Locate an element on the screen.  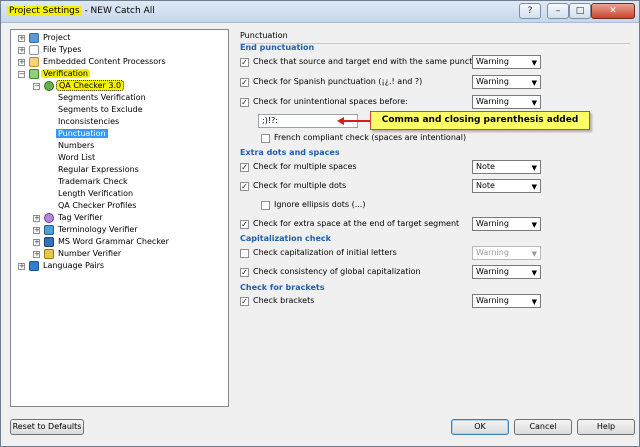
severity-brackets: Warning ▼ is located at coordinates (506, 301).